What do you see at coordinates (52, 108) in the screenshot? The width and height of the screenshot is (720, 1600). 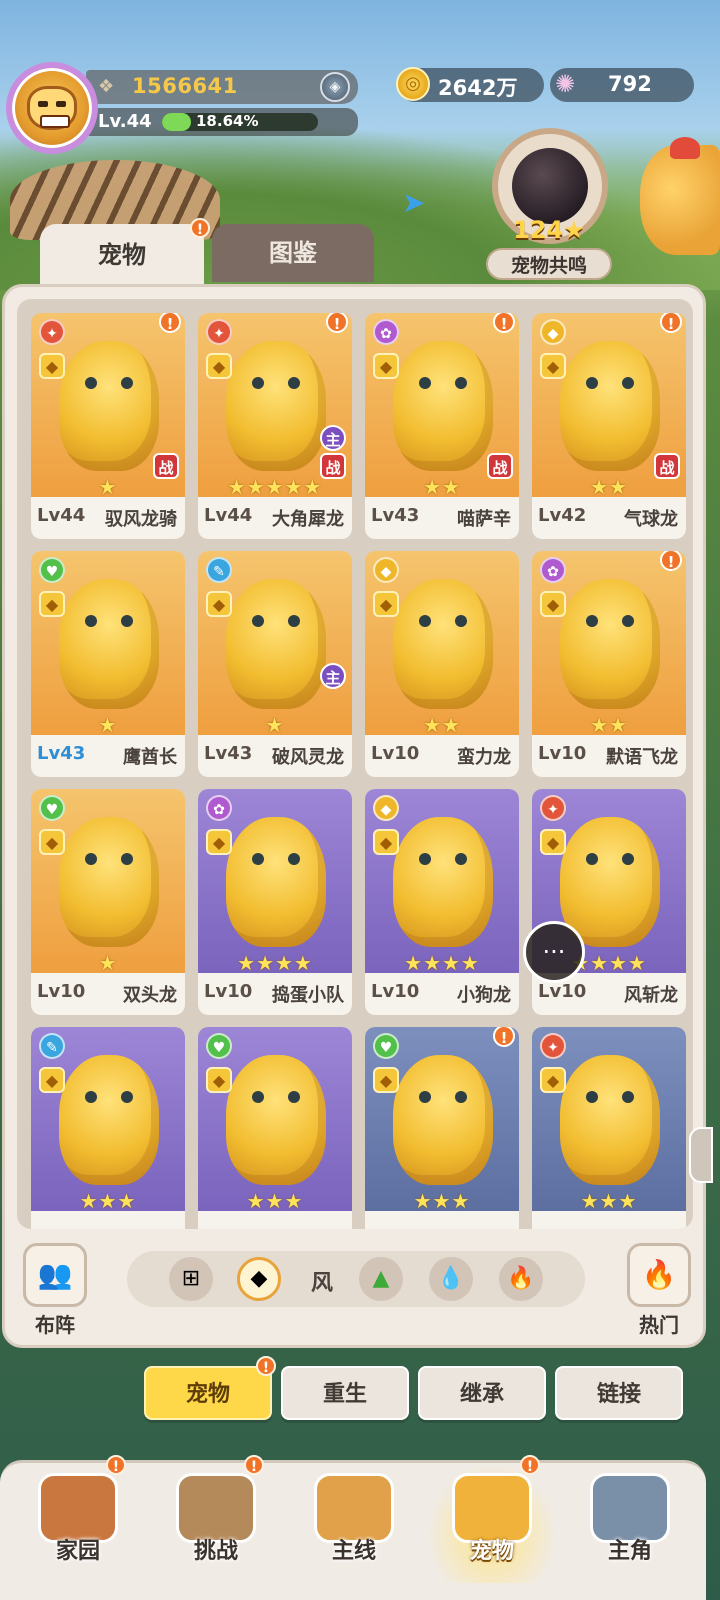 I see `player-avatar` at bounding box center [52, 108].